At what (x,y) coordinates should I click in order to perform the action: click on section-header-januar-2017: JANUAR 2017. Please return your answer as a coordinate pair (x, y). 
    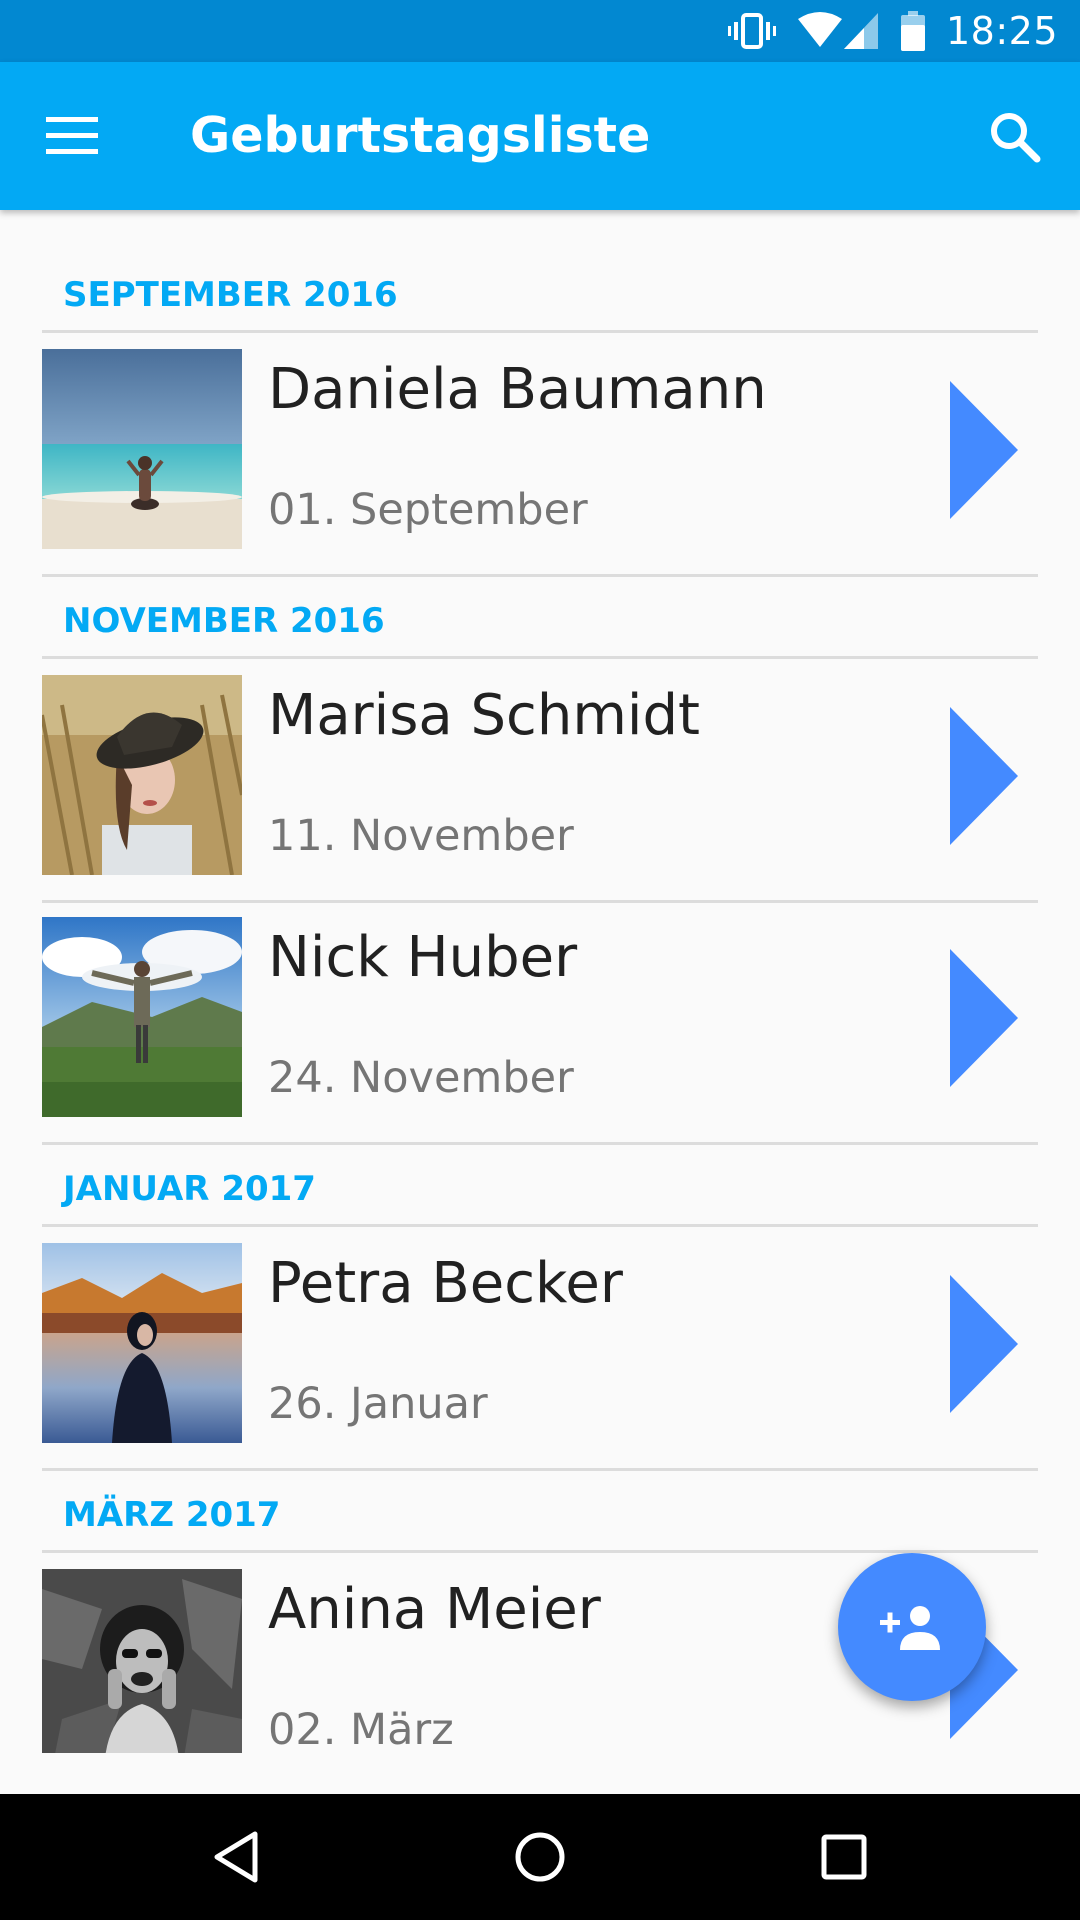
    Looking at the image, I should click on (189, 1189).